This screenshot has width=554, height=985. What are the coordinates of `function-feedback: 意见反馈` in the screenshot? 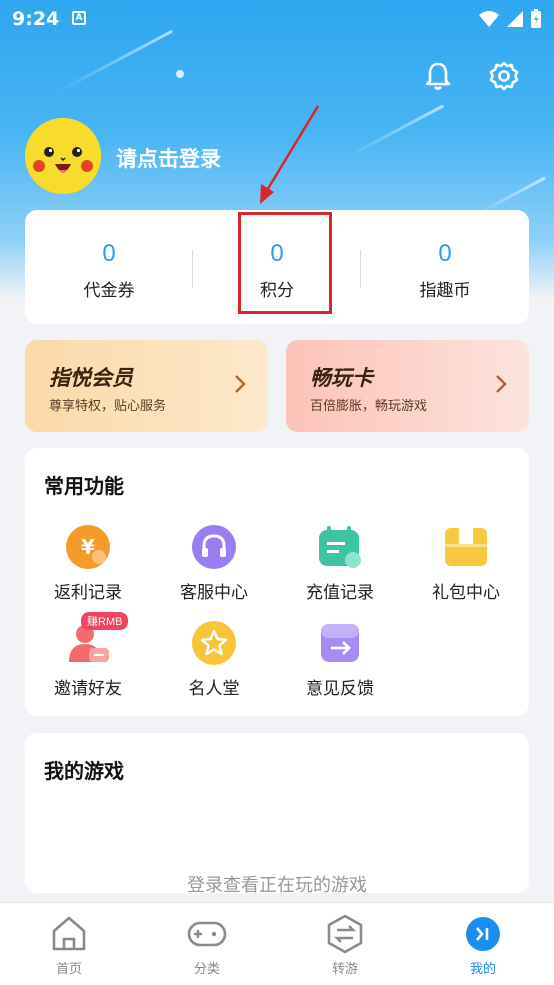 It's located at (340, 659).